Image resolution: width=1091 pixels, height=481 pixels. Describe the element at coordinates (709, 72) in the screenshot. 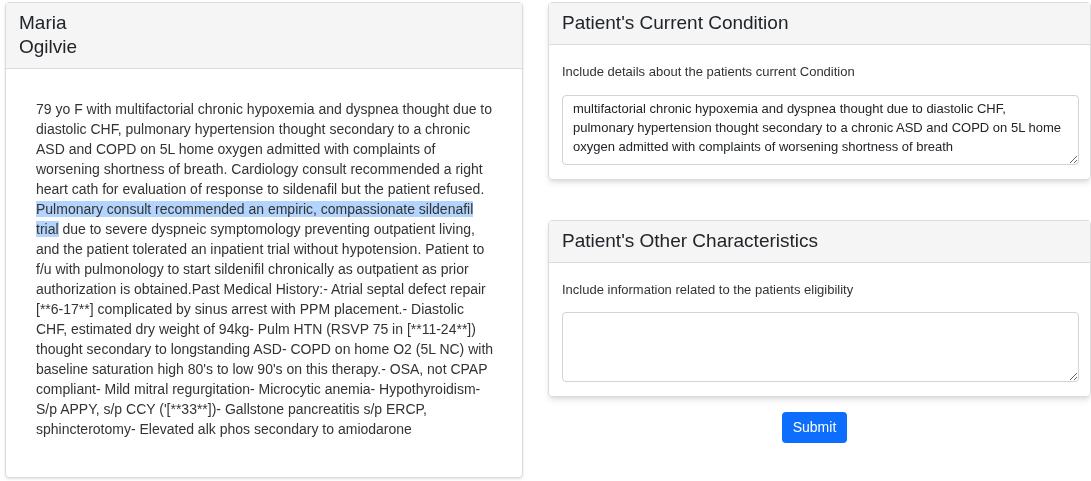

I see `field-label: Include details about the patients current Condition` at that location.